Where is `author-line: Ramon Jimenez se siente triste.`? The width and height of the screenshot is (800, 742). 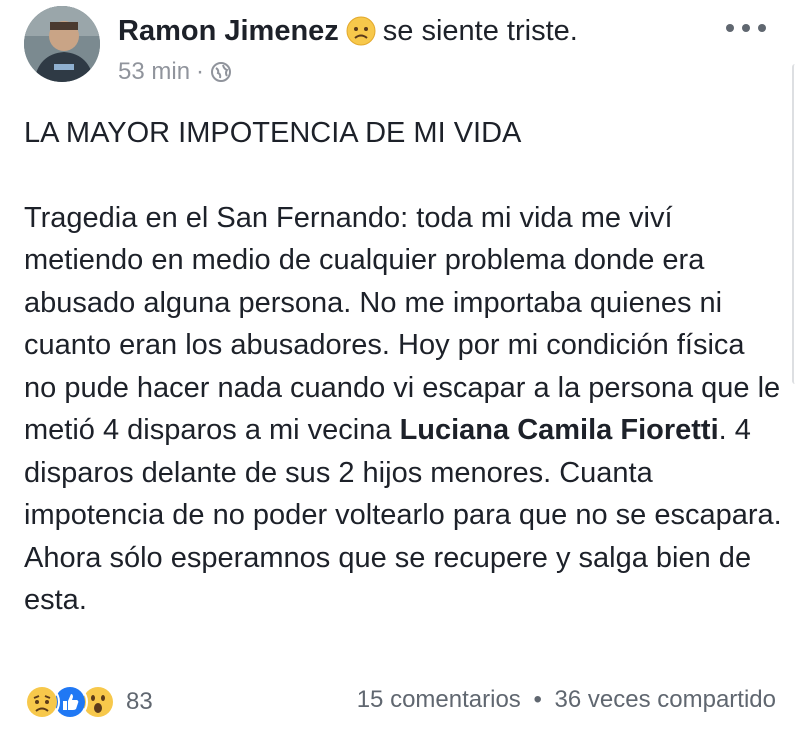 author-line: Ramon Jimenez se siente triste. is located at coordinates (348, 31).